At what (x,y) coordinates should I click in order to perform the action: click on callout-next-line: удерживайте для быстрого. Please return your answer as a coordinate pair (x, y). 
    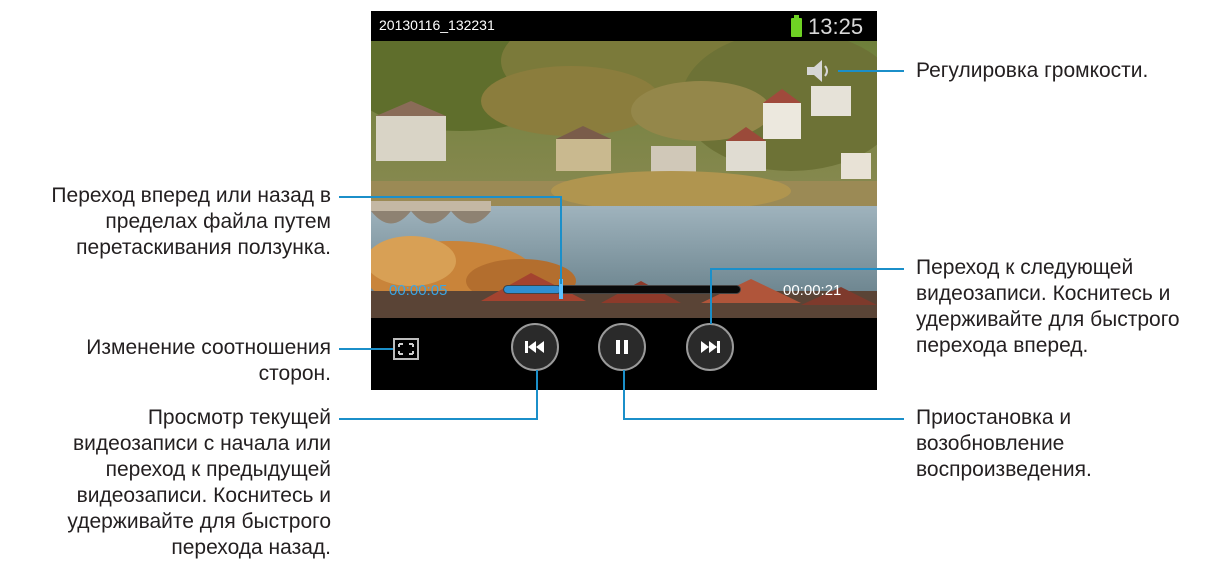
    Looking at the image, I should click on (1048, 319).